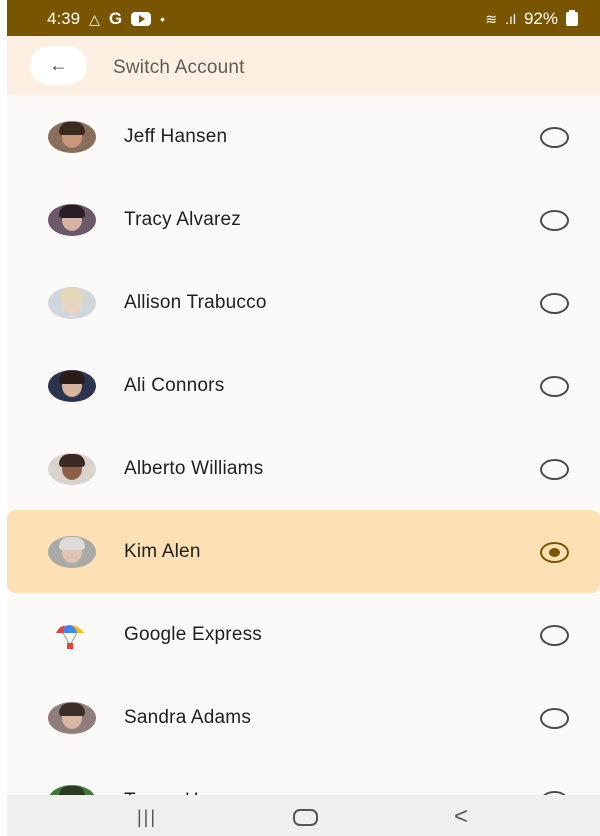 The width and height of the screenshot is (600, 836). I want to click on back-button: ←, so click(58, 65).